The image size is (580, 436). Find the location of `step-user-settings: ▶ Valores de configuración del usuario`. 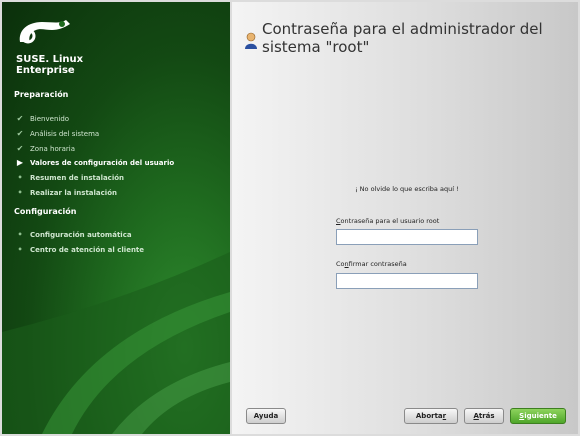

step-user-settings: ▶ Valores de configuración del usuario is located at coordinates (94, 162).